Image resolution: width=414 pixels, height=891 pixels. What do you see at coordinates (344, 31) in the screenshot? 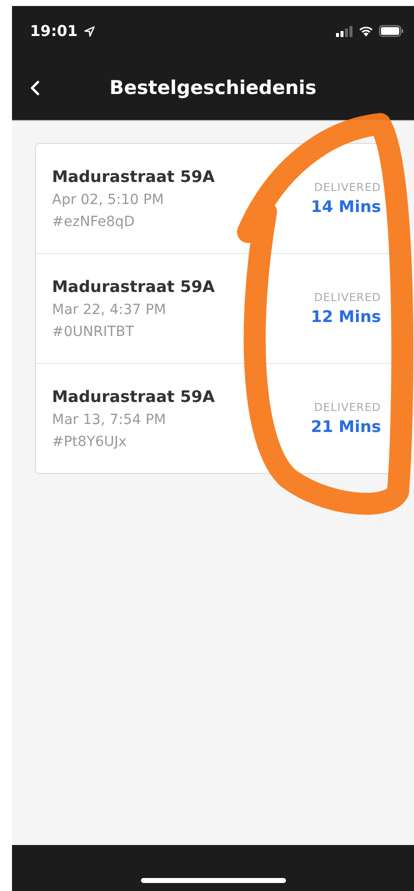
I see `signal-icon` at bounding box center [344, 31].